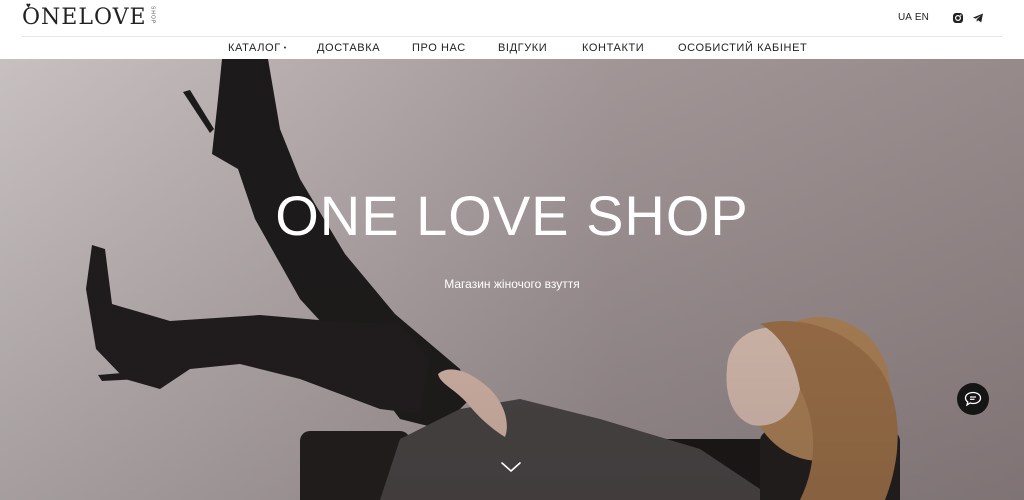  Describe the element at coordinates (978, 18) in the screenshot. I see `telegram-icon` at that location.